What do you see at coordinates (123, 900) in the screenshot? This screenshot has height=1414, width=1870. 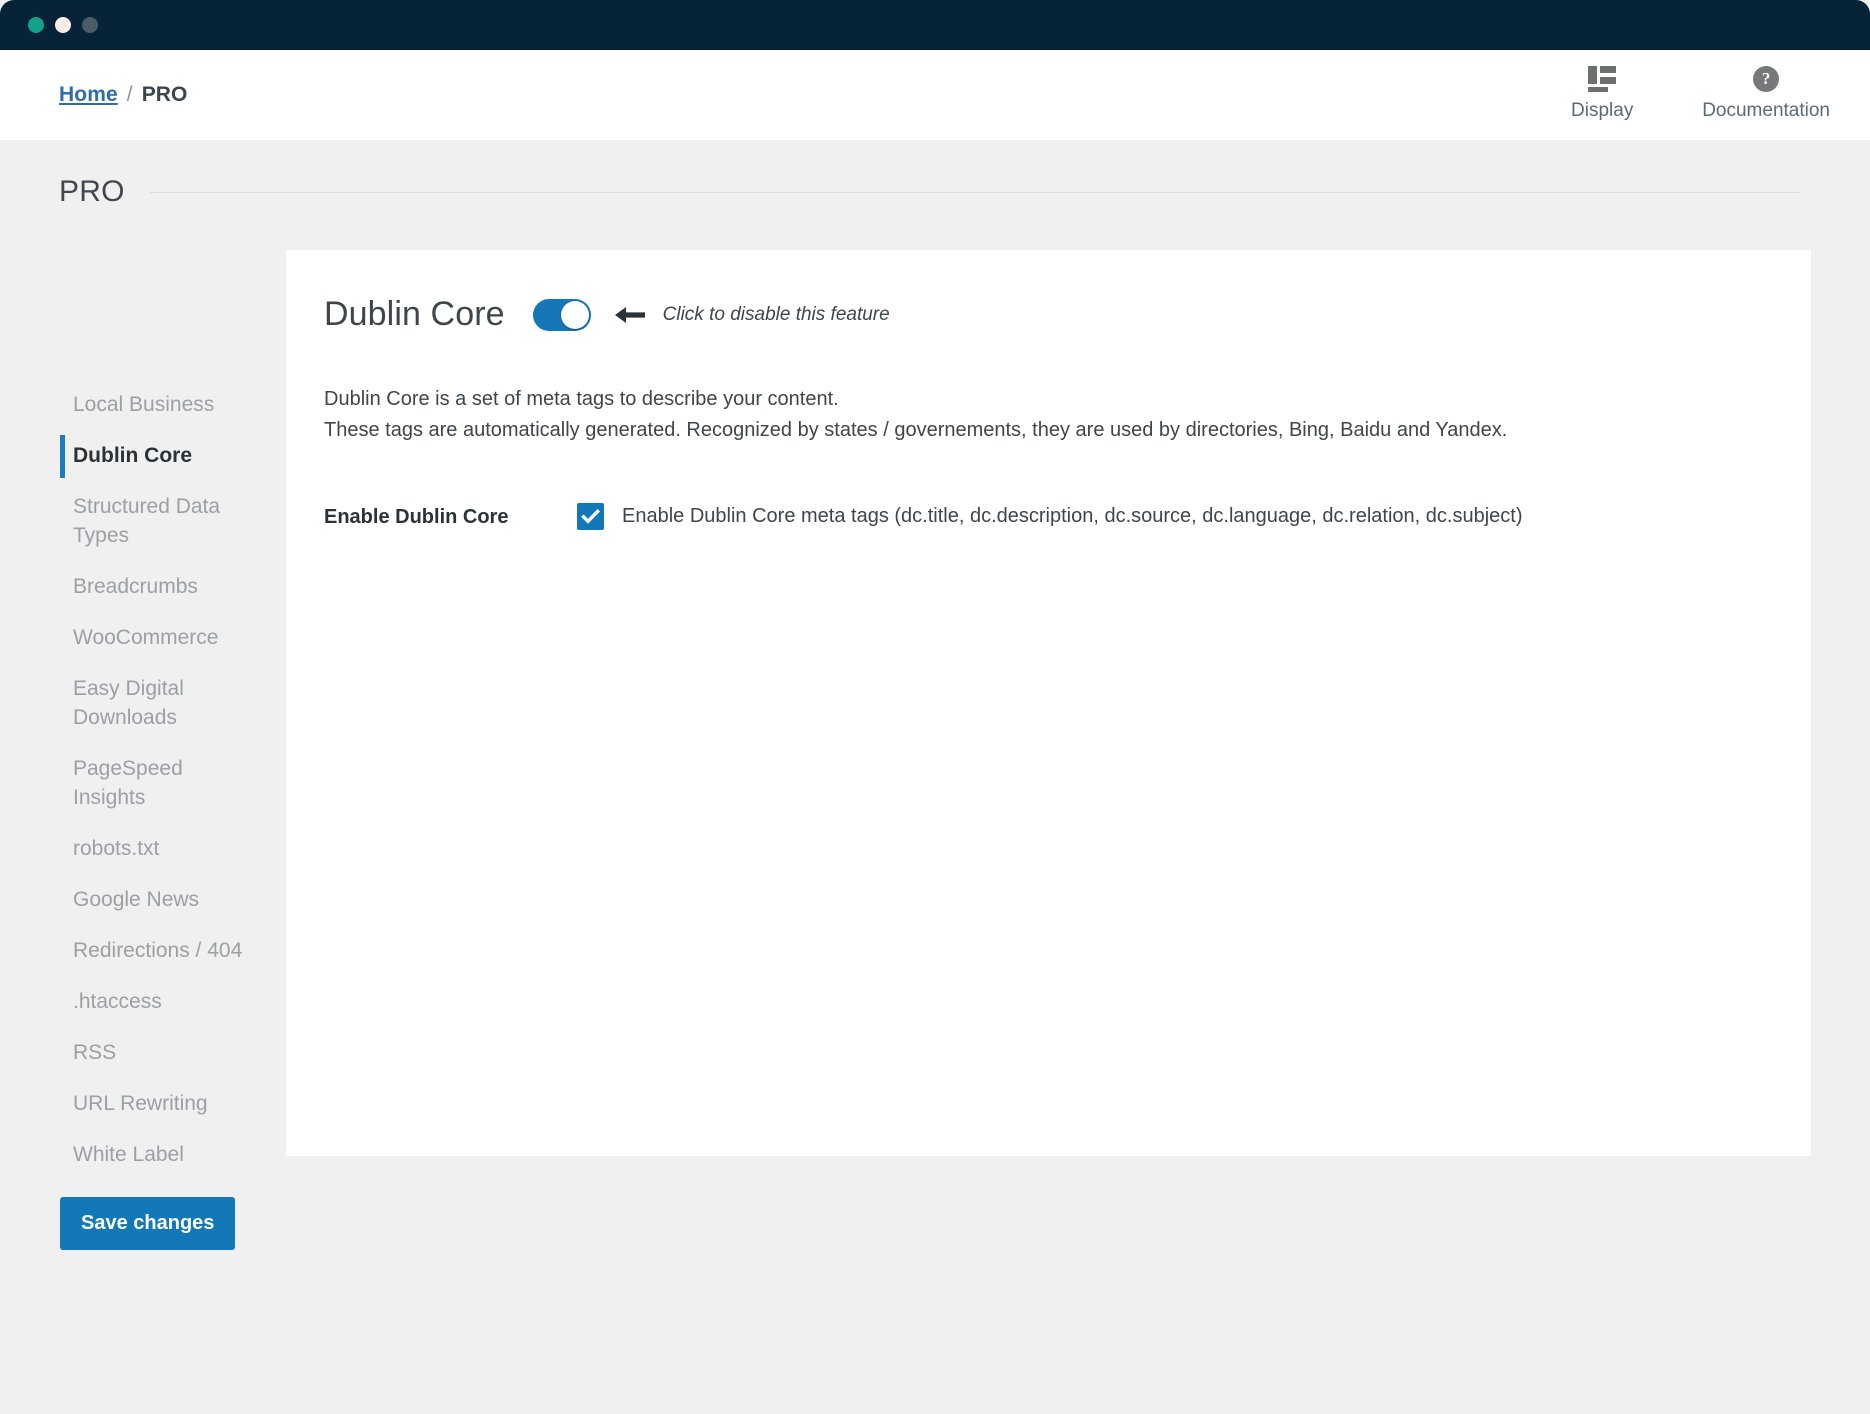 I see `sidebar-item-google-news: Google News` at bounding box center [123, 900].